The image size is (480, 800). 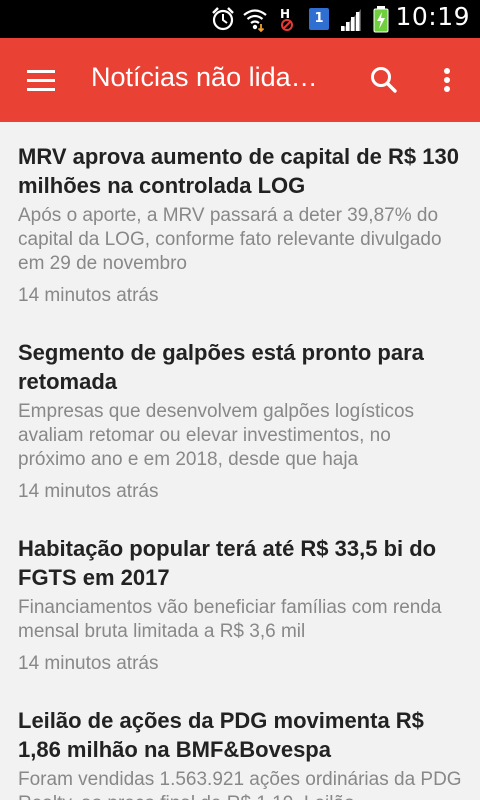 I want to click on search-button, so click(x=384, y=80).